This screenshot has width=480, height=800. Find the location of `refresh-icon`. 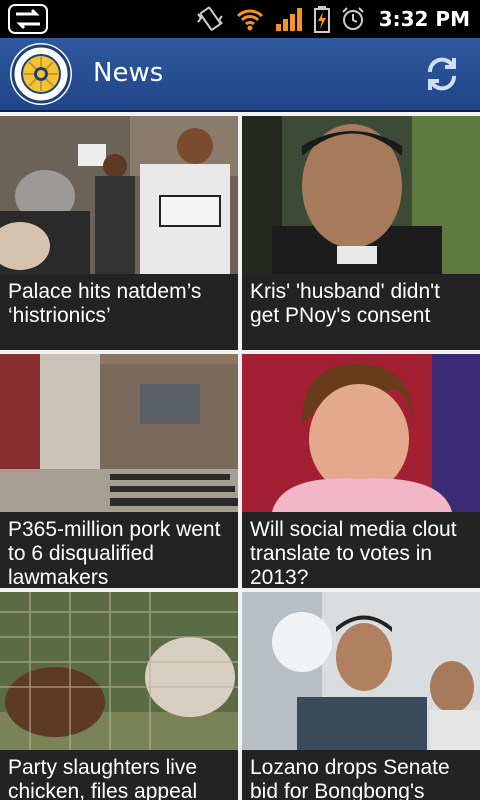

refresh-icon is located at coordinates (442, 74).